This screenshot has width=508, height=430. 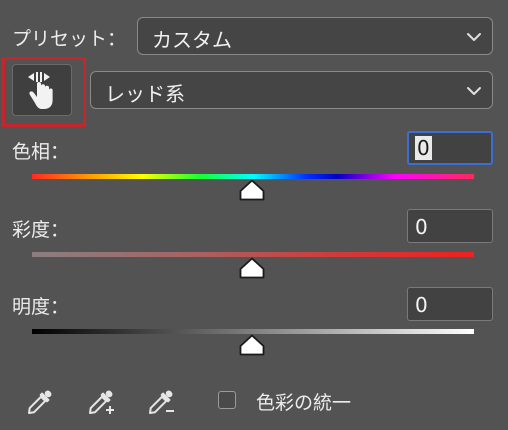 I want to click on preset-dropdown: カスタム, so click(x=315, y=36).